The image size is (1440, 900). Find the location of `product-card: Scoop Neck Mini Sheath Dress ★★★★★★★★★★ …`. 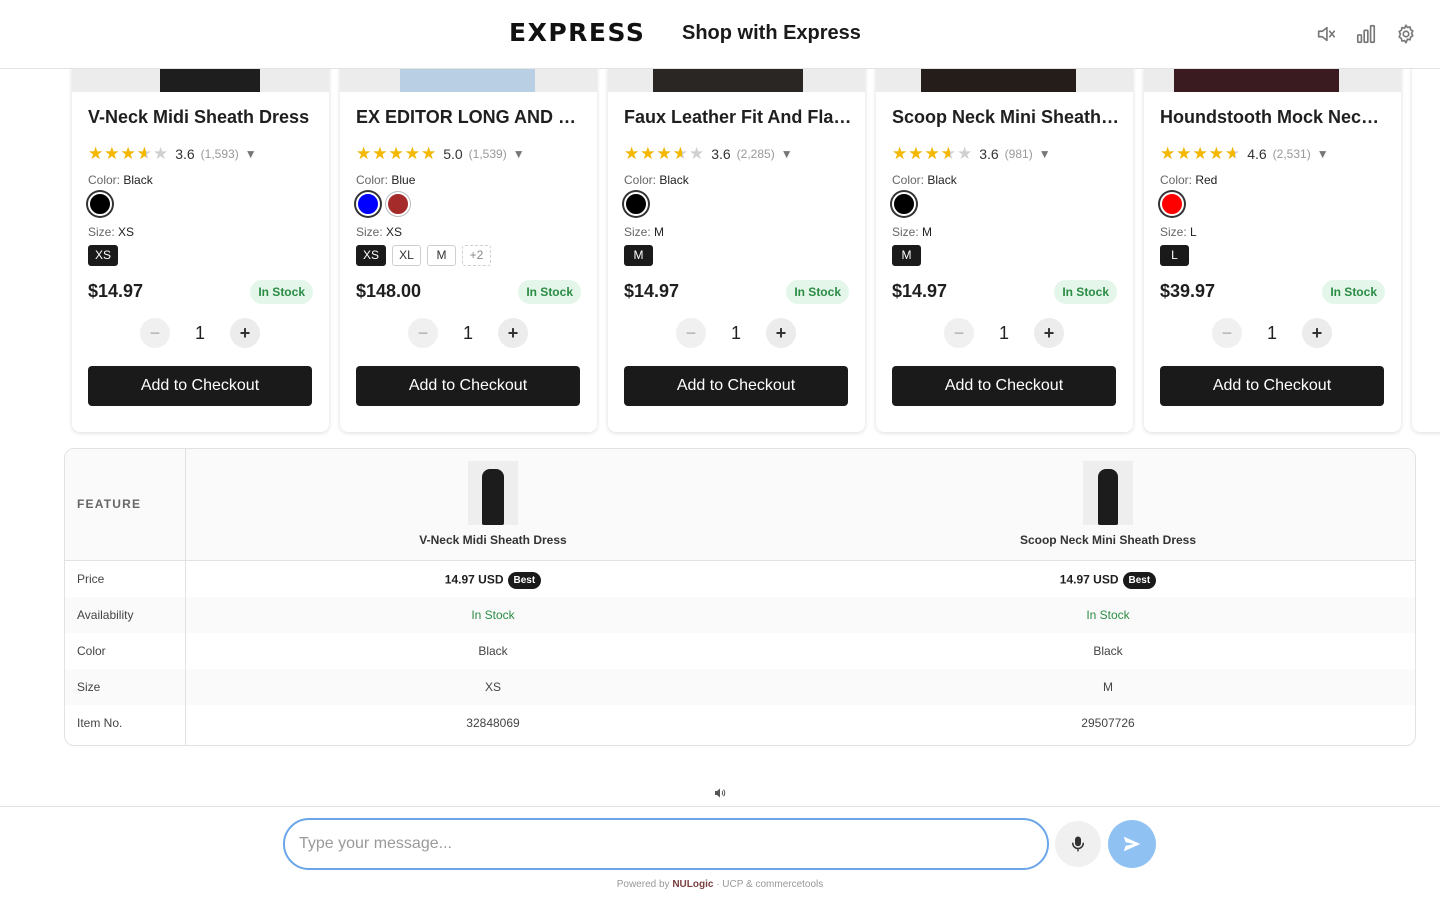

product-card: Scoop Neck Mini Sheath Dress ★★★★★★★★★★ … is located at coordinates (1004, 250).